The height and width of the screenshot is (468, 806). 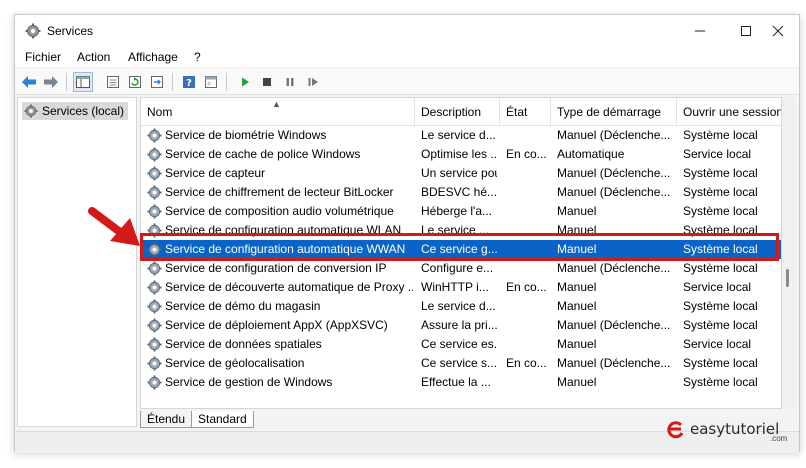 I want to click on help-button: ?, so click(x=189, y=82).